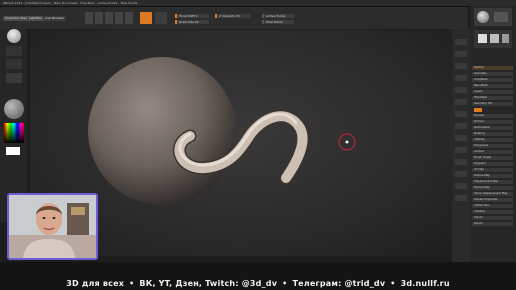 The height and width of the screenshot is (290, 516). Describe the element at coordinates (492, 128) in the screenshot. I see `palette-row-deformation: Deformation` at that location.